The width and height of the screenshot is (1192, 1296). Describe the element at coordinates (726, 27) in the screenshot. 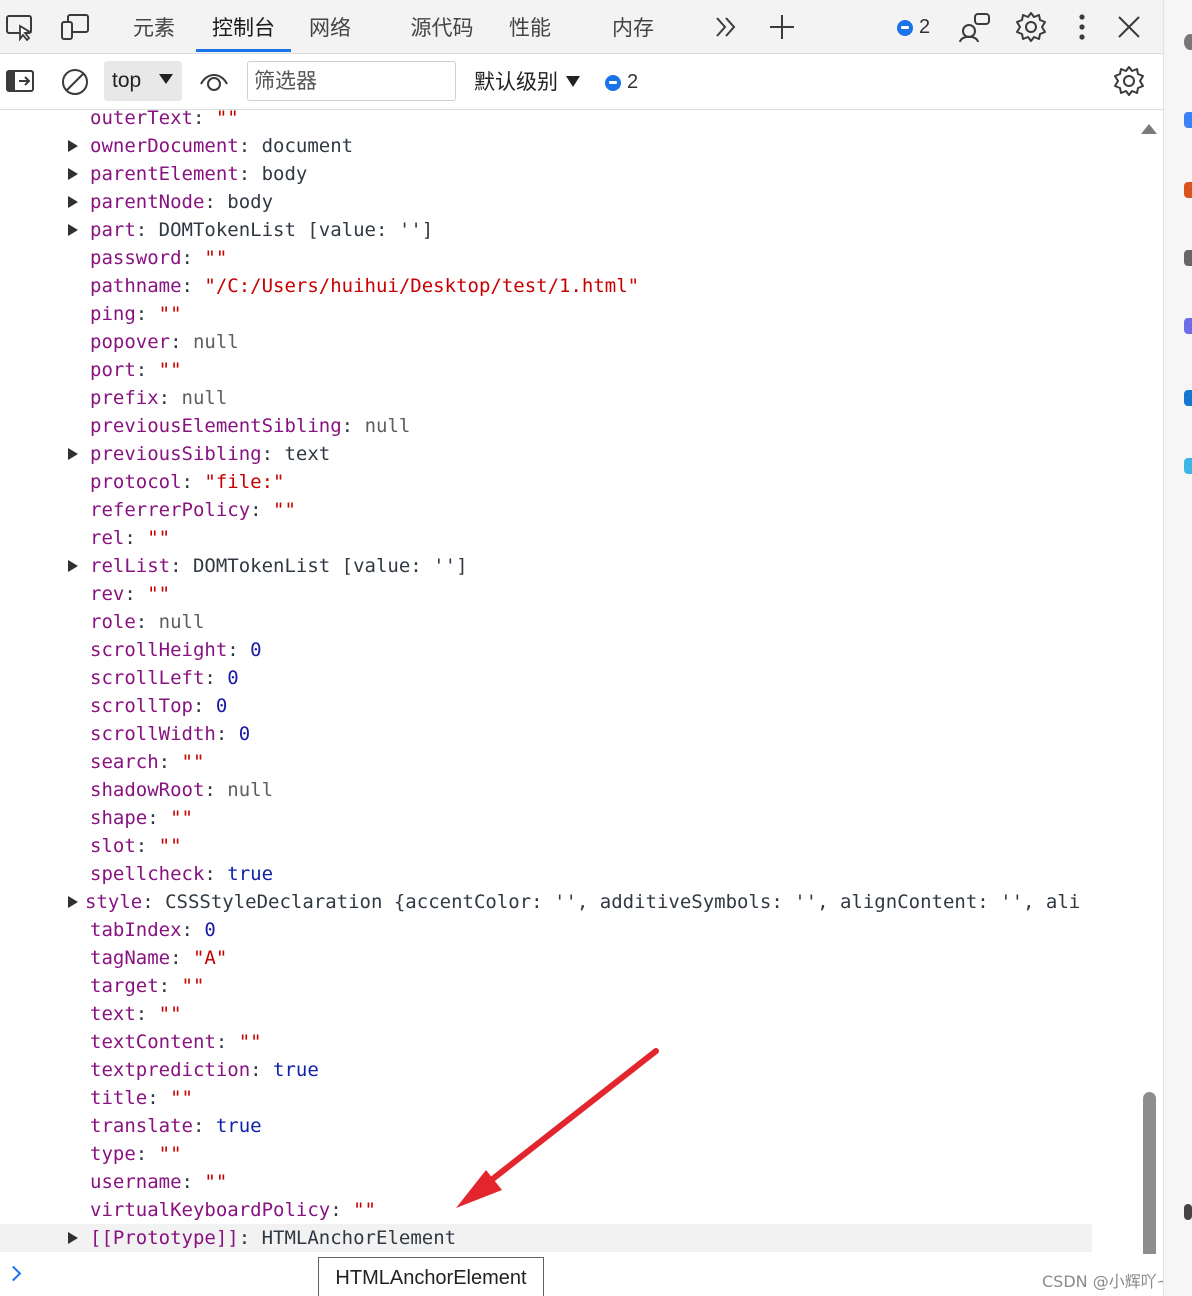

I see `more-tabs-chevron-icon` at that location.